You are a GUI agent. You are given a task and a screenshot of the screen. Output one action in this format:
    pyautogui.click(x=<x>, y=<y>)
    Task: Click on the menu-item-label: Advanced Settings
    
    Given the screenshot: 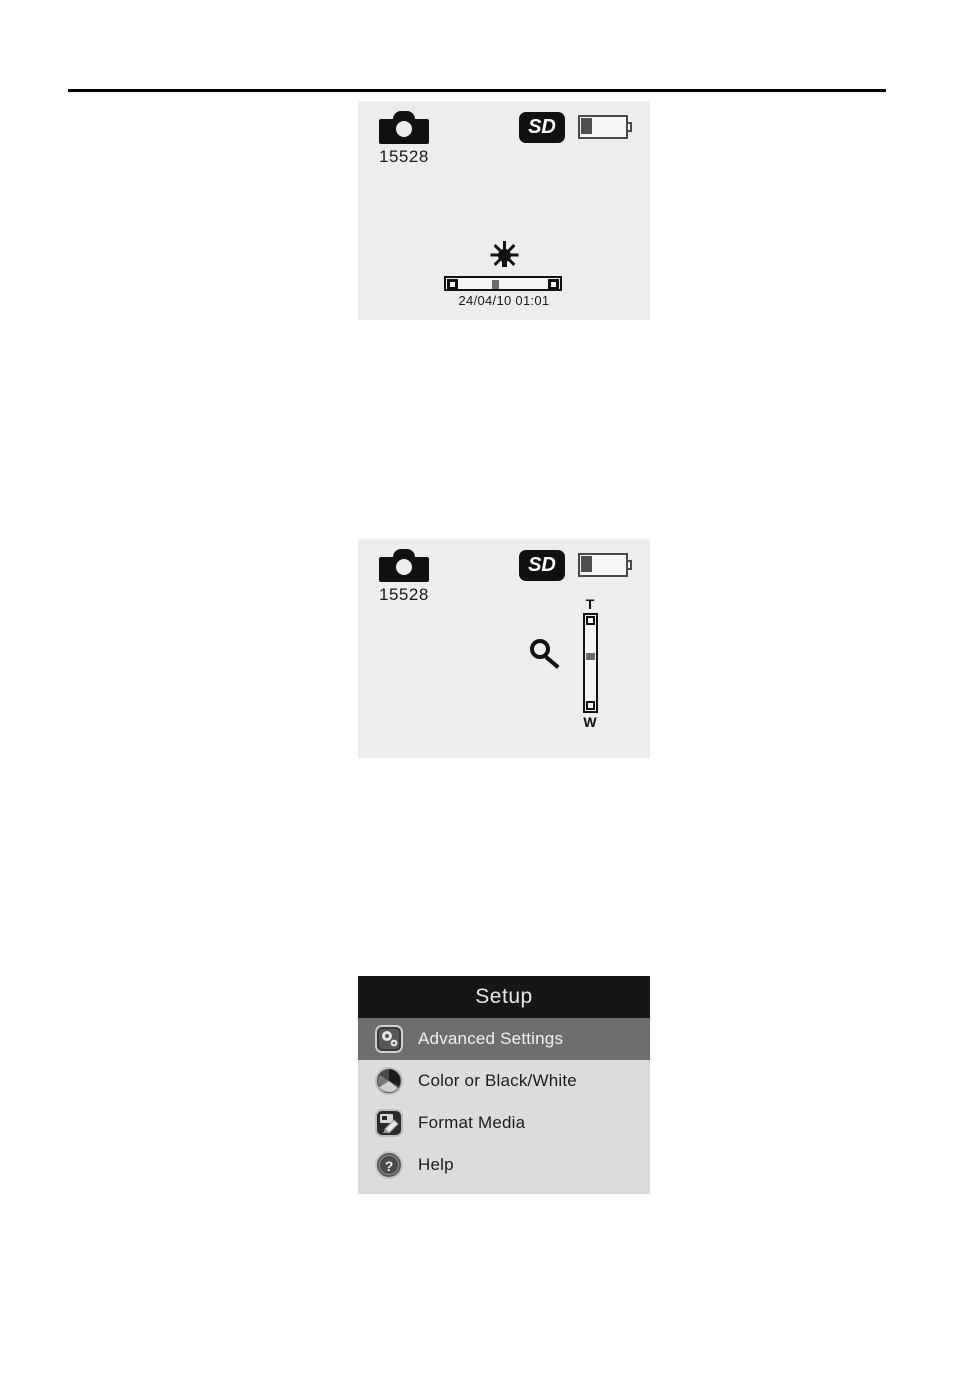 What is the action you would take?
    pyautogui.click(x=491, y=1038)
    